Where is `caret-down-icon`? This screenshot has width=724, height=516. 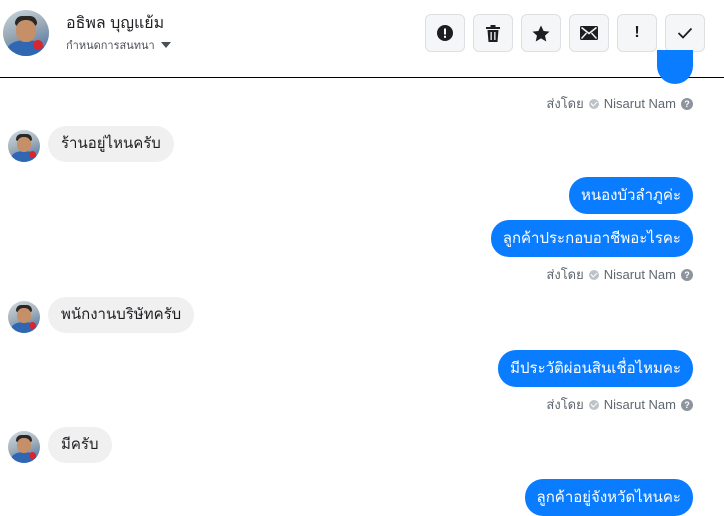
caret-down-icon is located at coordinates (165, 45).